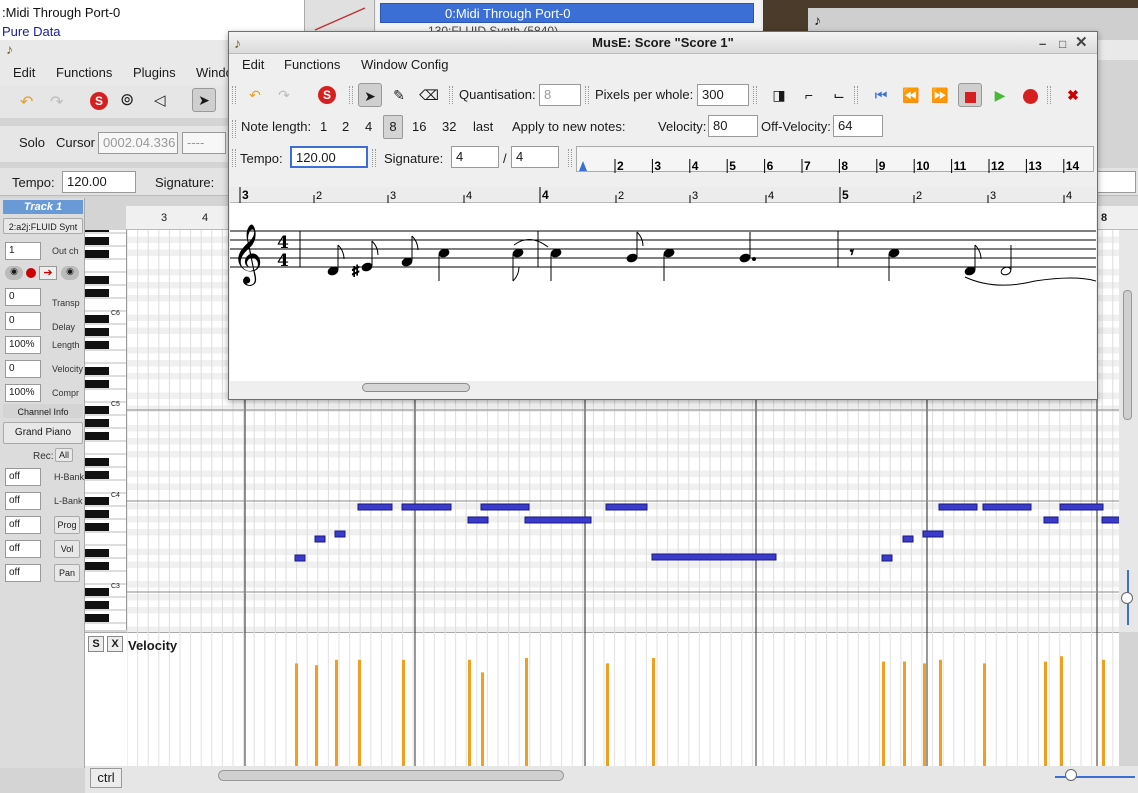 The width and height of the screenshot is (1138, 793). Describe the element at coordinates (70, 273) in the screenshot. I see `play-toggle-icon: ◉` at that location.